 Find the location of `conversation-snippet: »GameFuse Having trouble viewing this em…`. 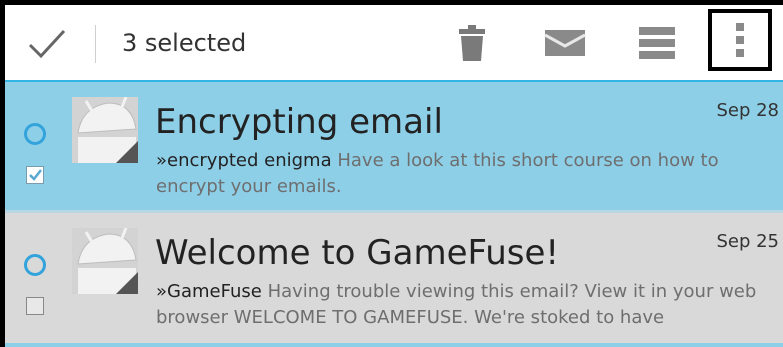

conversation-snippet: »GameFuse Having trouble viewing this em… is located at coordinates (469, 305).